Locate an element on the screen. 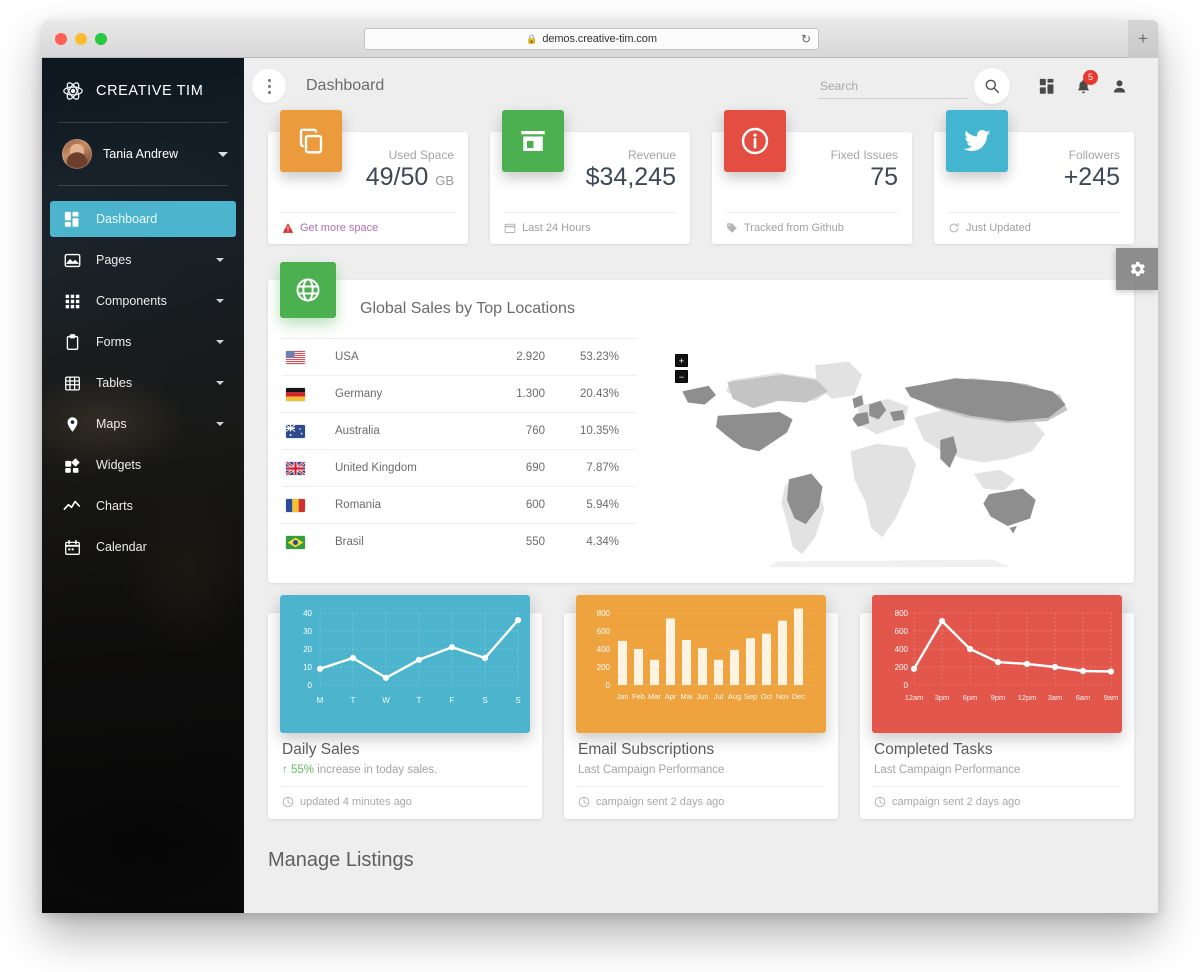 The image size is (1200, 972). svg-text: 40 is located at coordinates (307, 613).